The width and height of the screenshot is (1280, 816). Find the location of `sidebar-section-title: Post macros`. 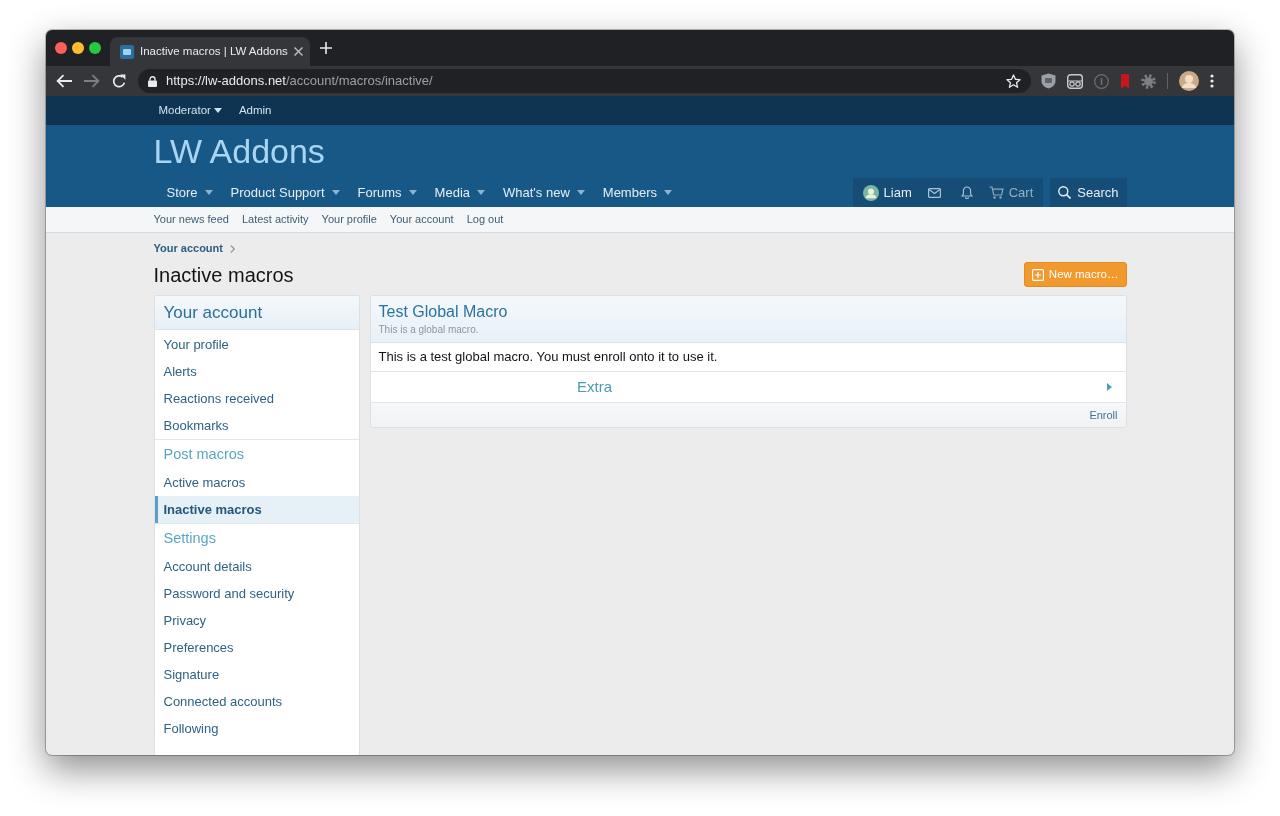

sidebar-section-title: Post macros is located at coordinates (204, 455).